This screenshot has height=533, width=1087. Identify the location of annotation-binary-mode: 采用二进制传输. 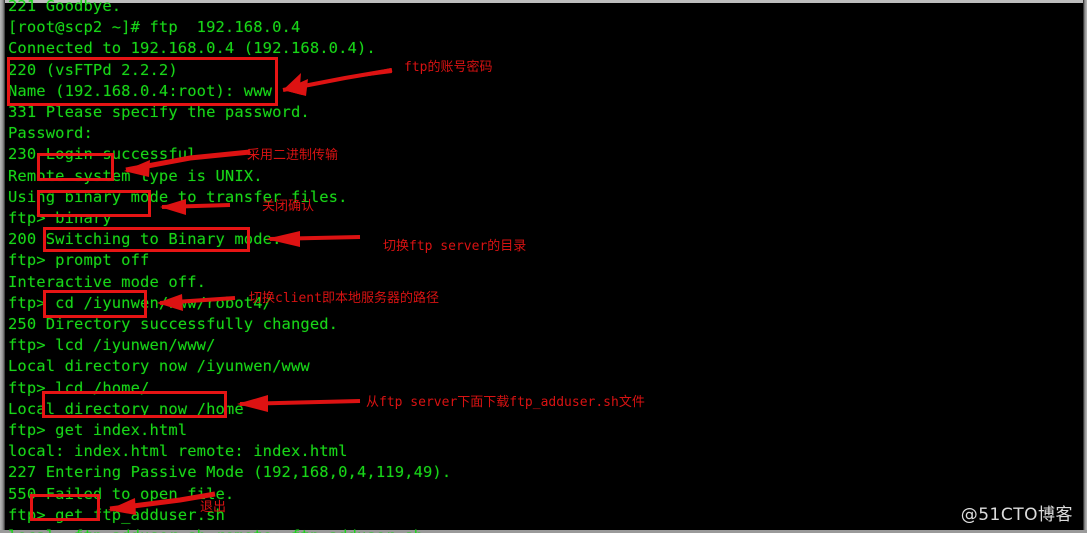
(293, 155).